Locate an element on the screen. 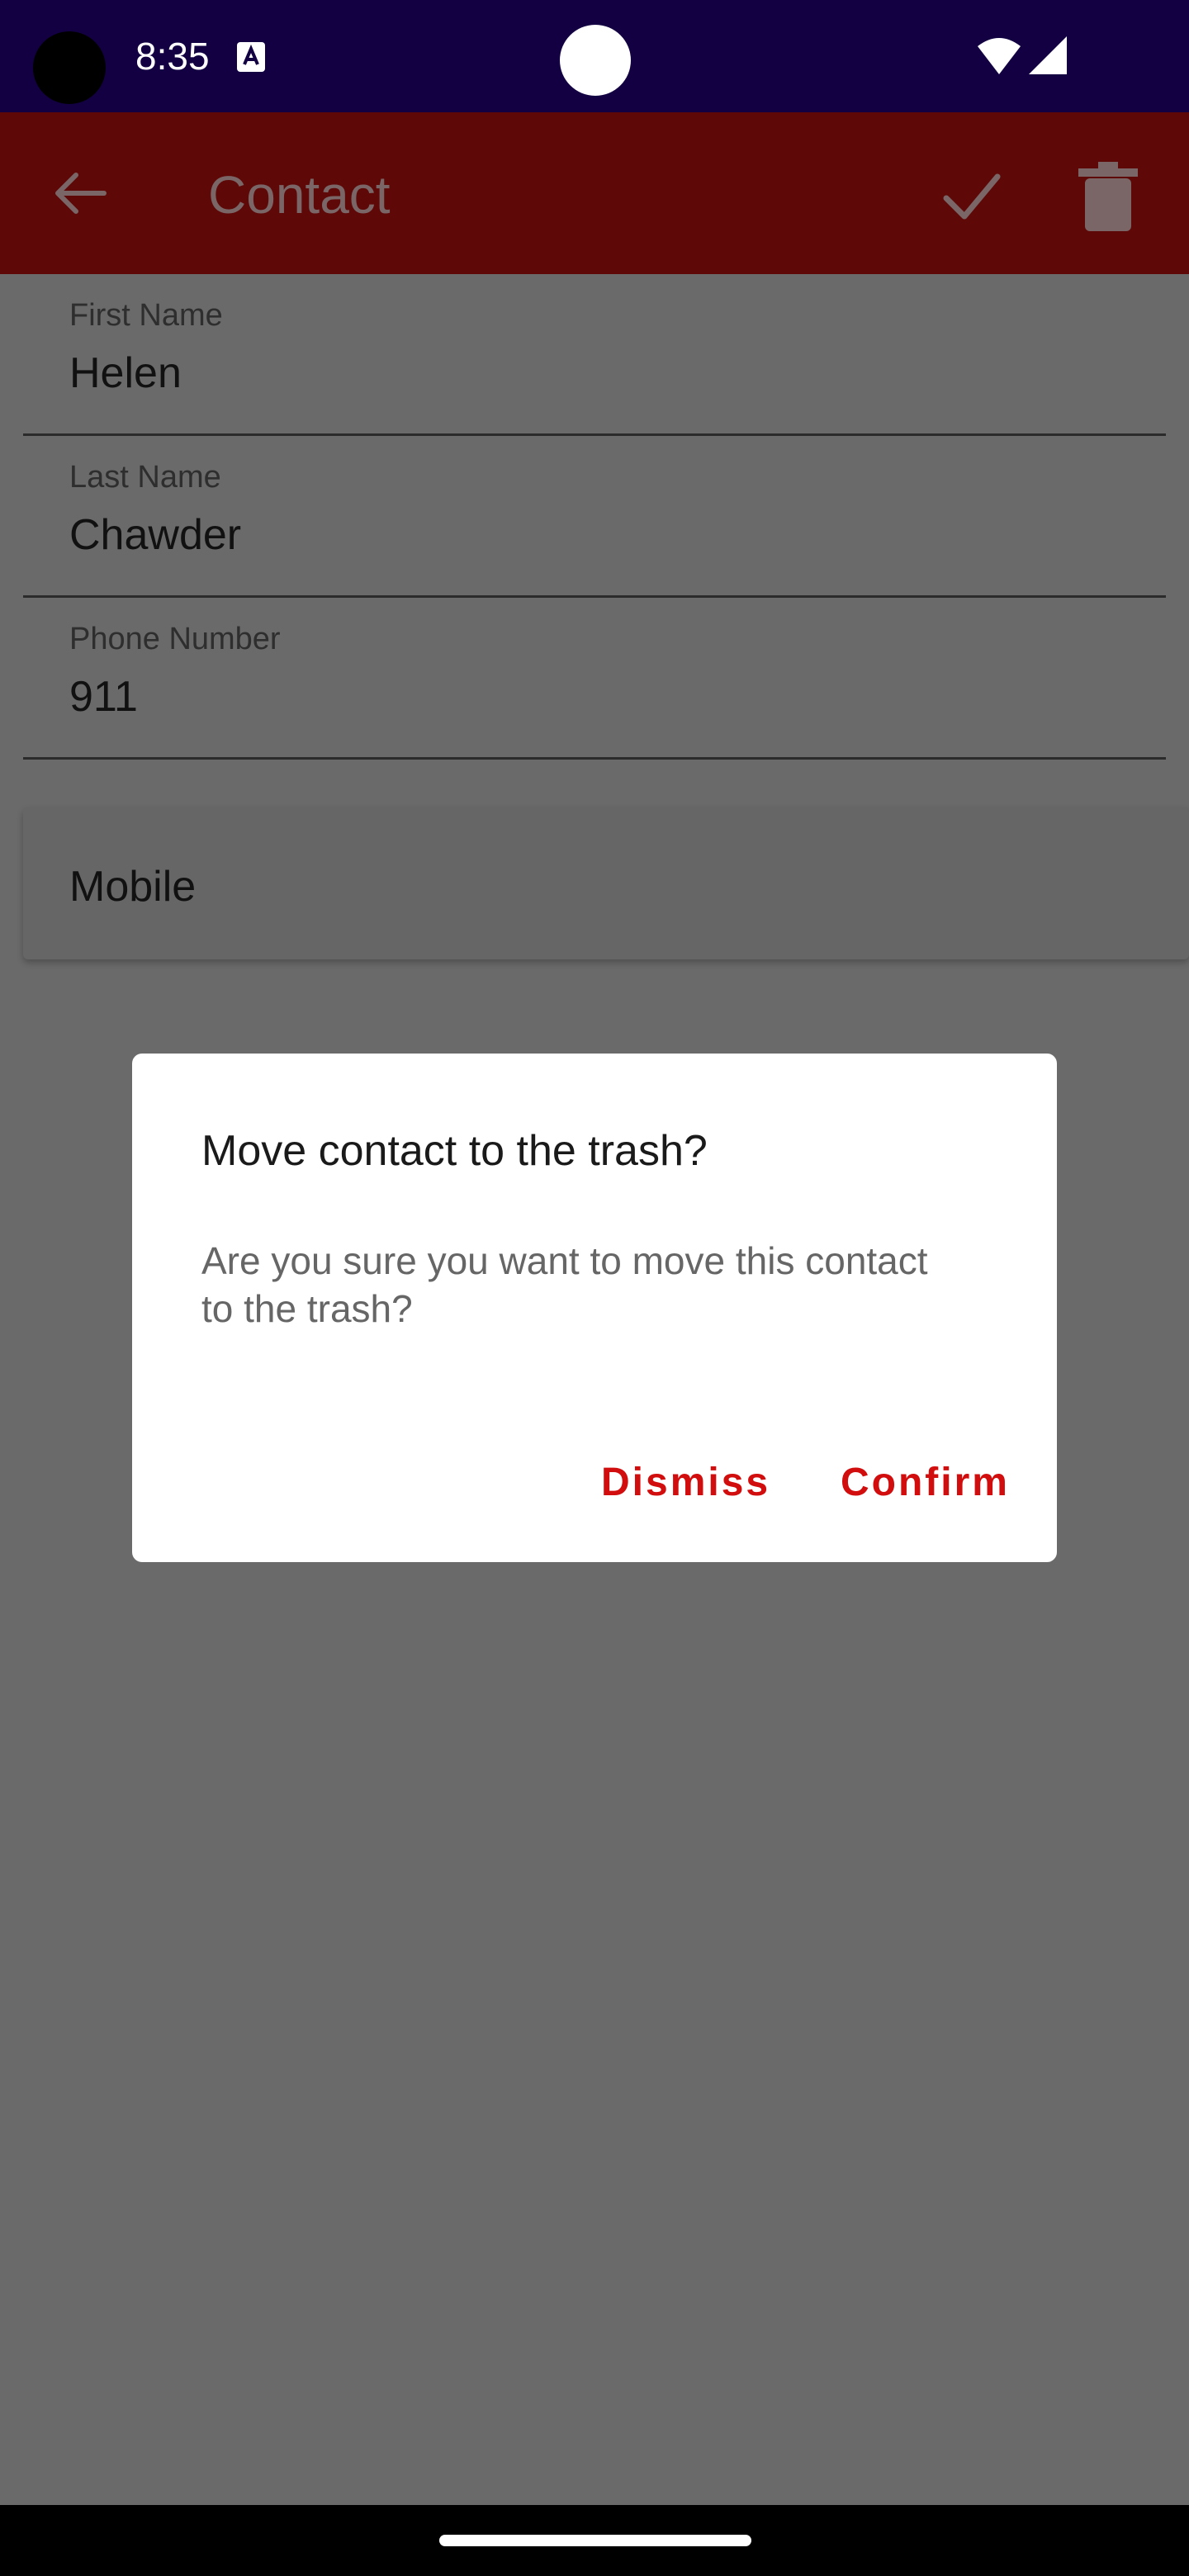 The width and height of the screenshot is (1189, 2576). wifi-icon is located at coordinates (999, 56).